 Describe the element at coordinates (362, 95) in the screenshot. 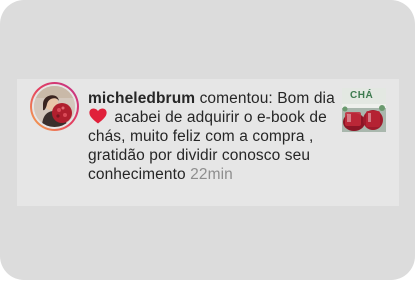

I see `thumbnail-title: CHÁ` at that location.